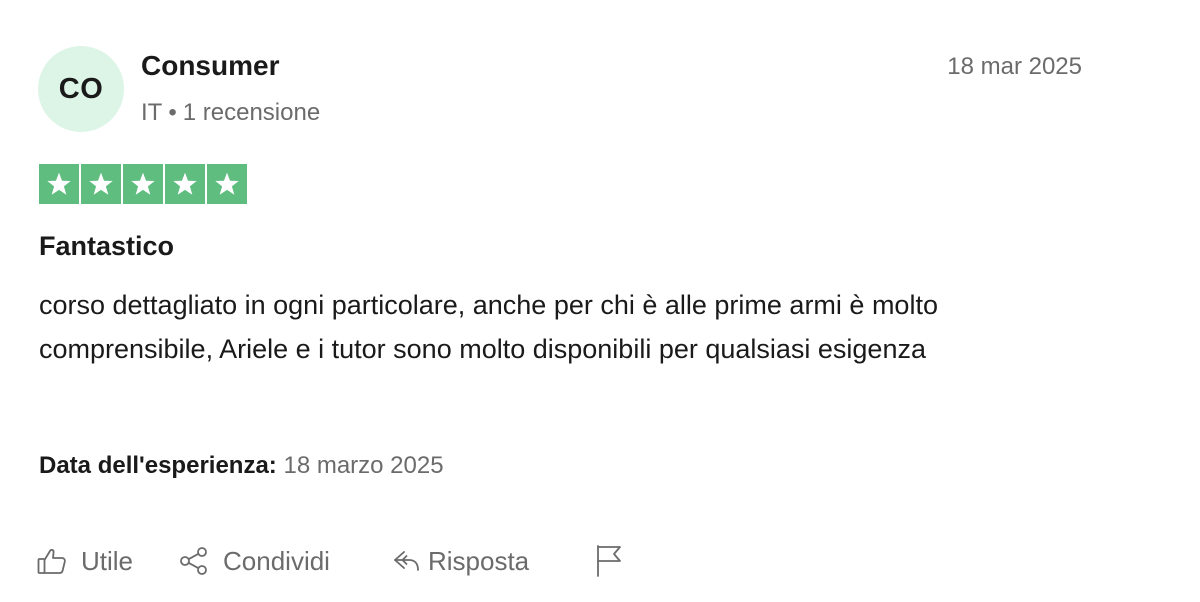  What do you see at coordinates (276, 560) in the screenshot?
I see `share-label: Condividi` at bounding box center [276, 560].